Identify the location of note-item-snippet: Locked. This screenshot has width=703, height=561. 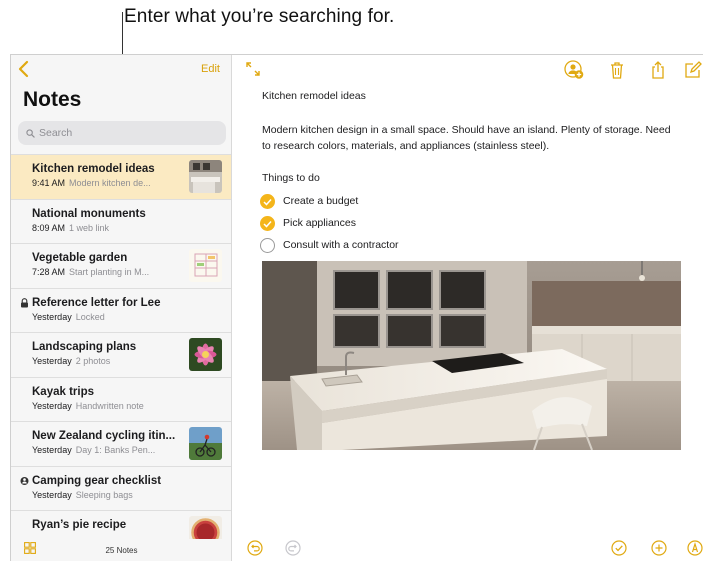
(90, 316).